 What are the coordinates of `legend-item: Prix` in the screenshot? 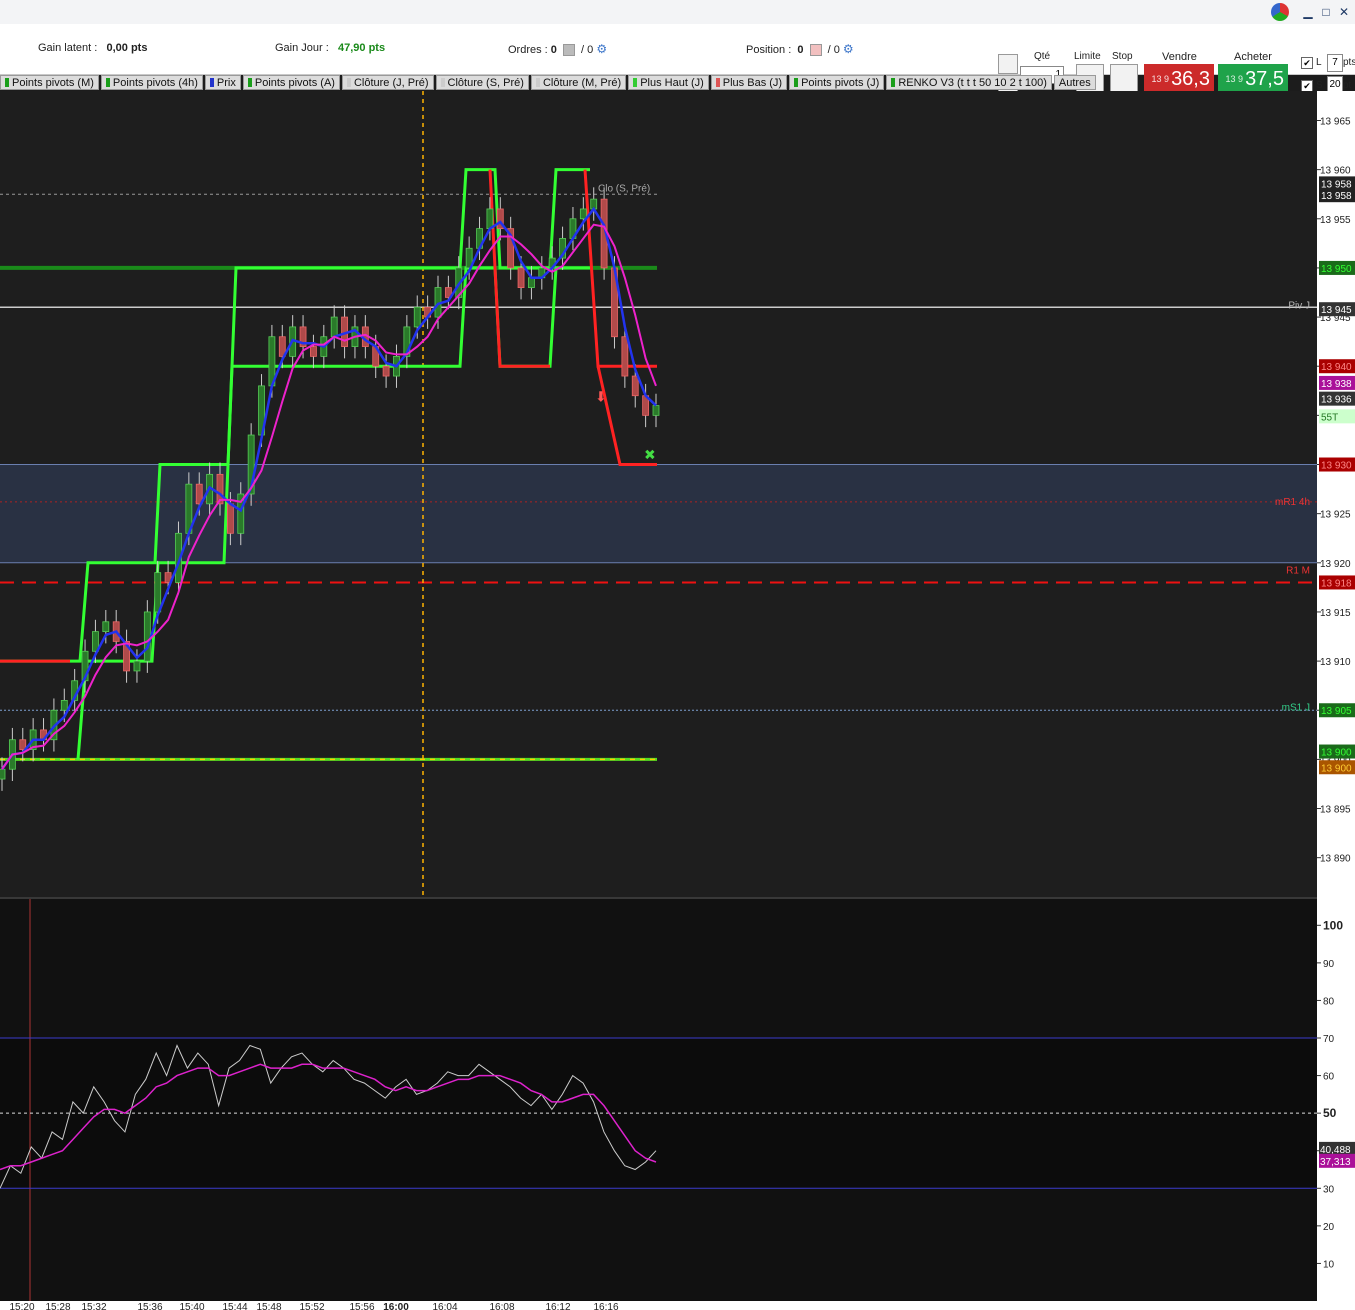 It's located at (222, 82).